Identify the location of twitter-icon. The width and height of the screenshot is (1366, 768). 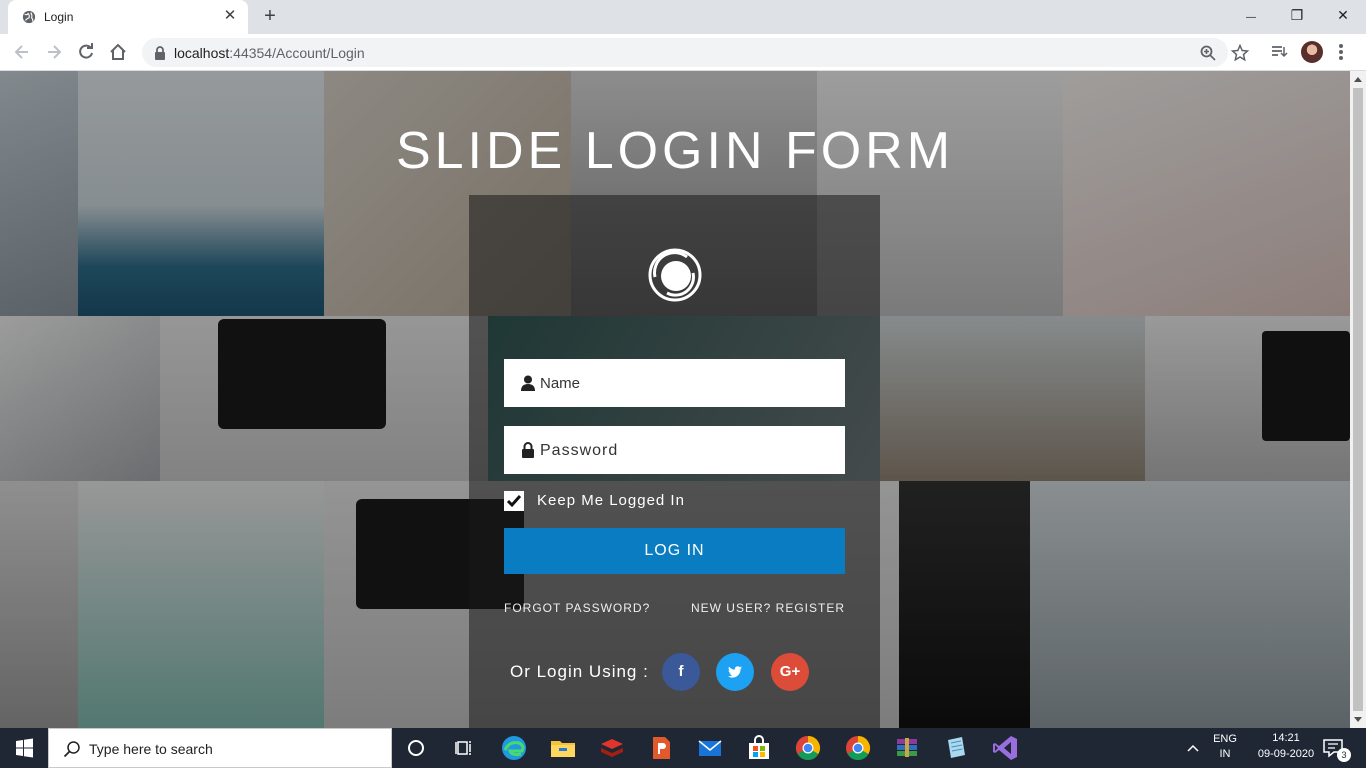
(735, 672).